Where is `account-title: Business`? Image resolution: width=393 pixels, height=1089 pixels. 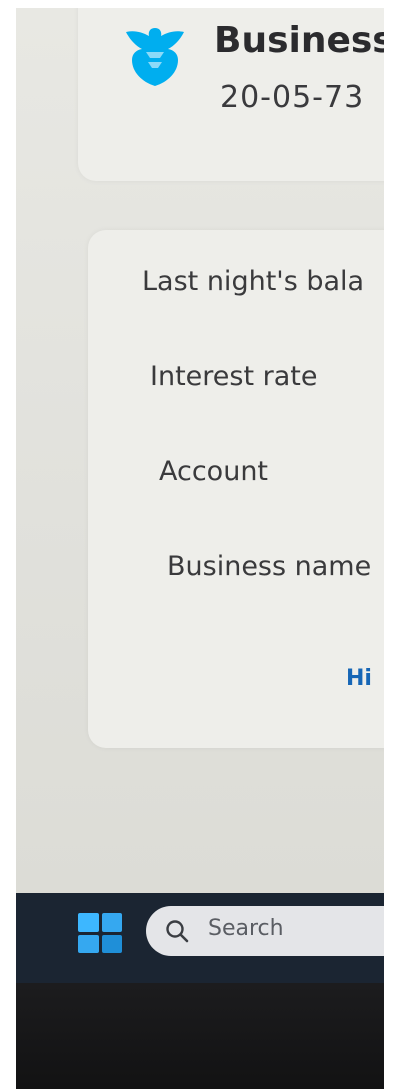
account-title: Business is located at coordinates (299, 40).